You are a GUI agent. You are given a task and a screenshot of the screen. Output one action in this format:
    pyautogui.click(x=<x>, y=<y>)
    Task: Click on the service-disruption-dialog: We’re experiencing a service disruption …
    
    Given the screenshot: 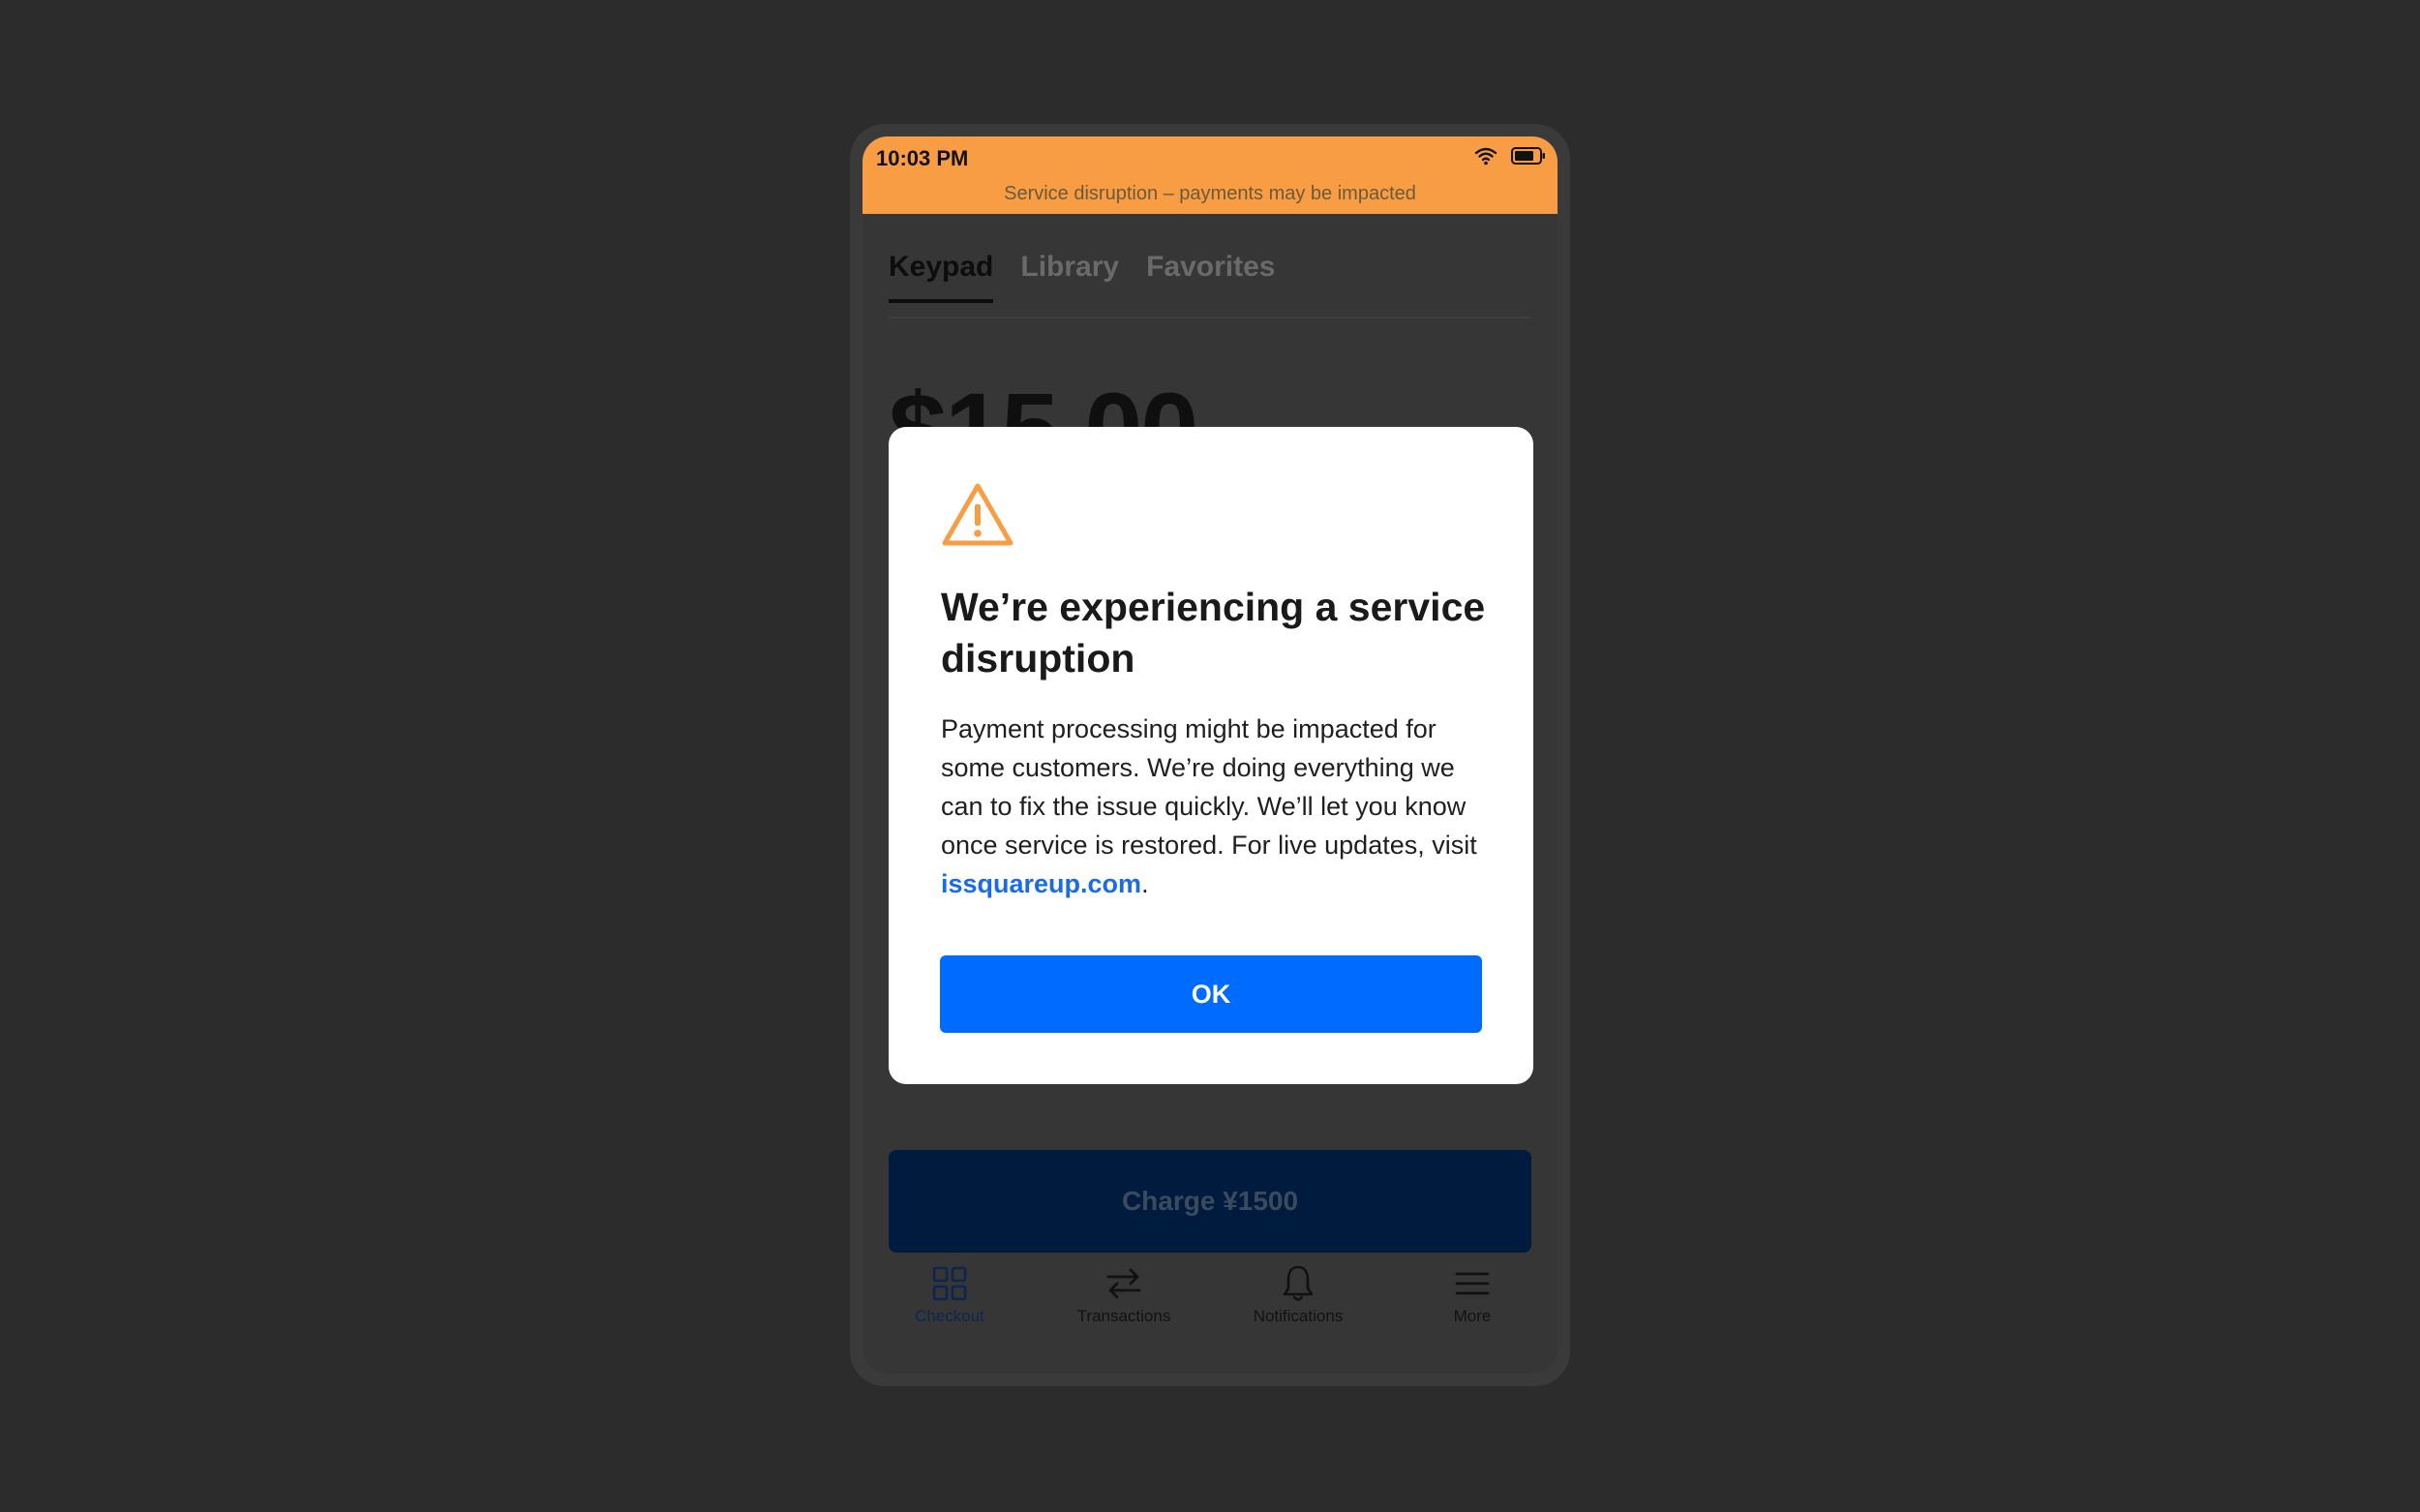 What is the action you would take?
    pyautogui.click(x=1211, y=755)
    